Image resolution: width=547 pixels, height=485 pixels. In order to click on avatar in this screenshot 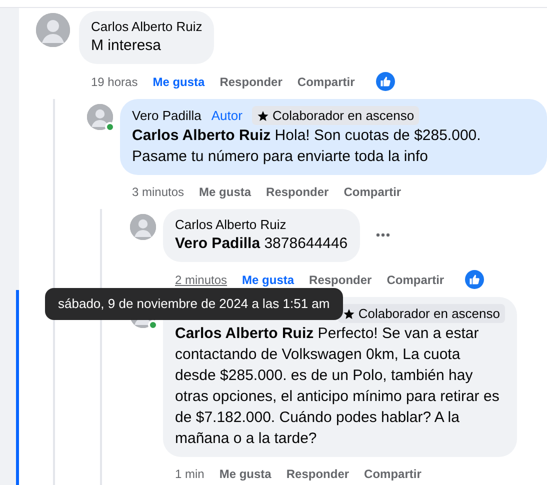, I will do `click(100, 117)`.